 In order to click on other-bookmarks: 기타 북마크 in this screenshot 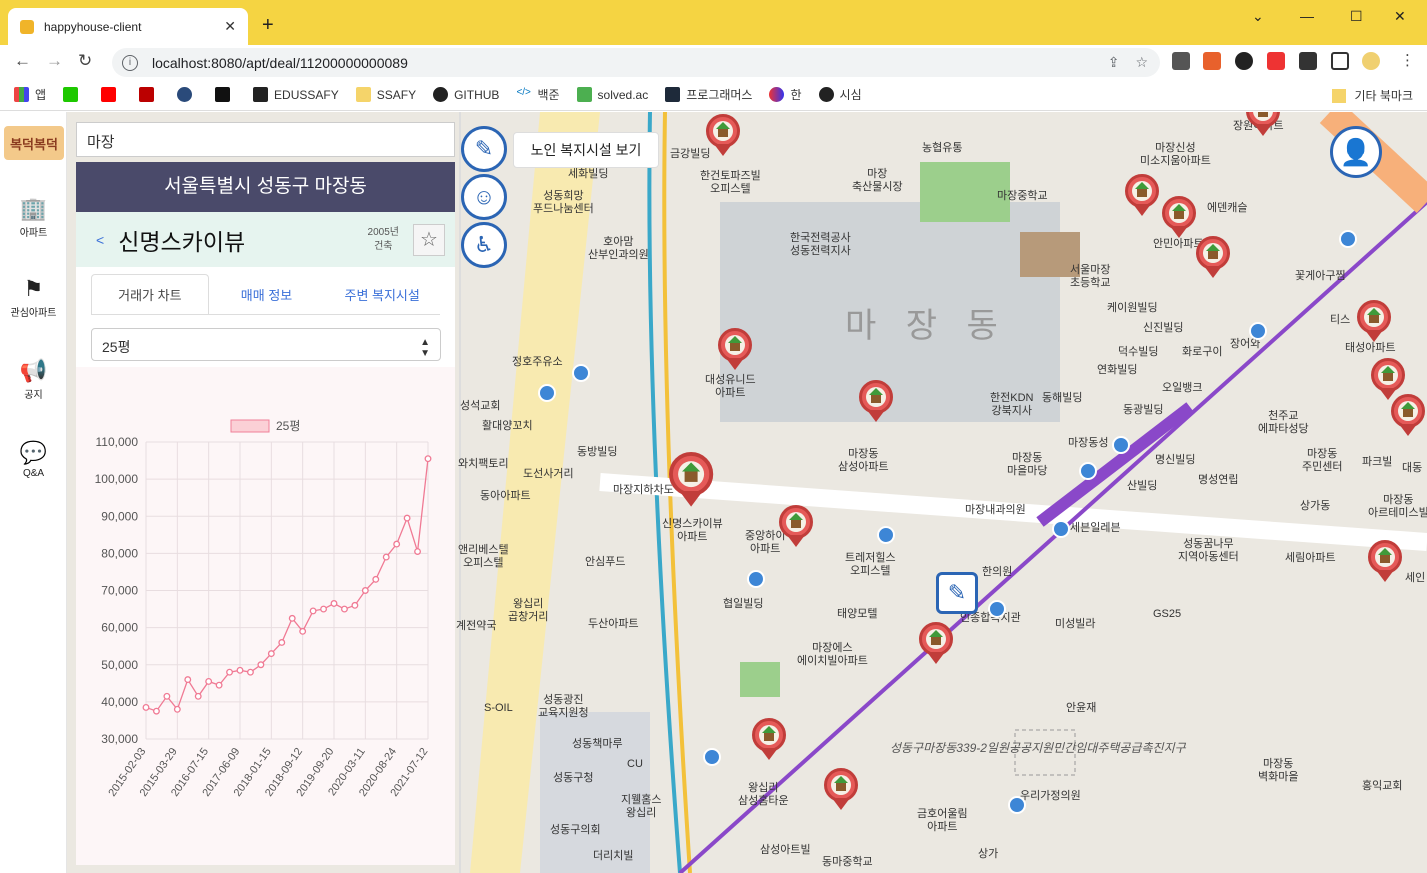, I will do `click(1372, 95)`.